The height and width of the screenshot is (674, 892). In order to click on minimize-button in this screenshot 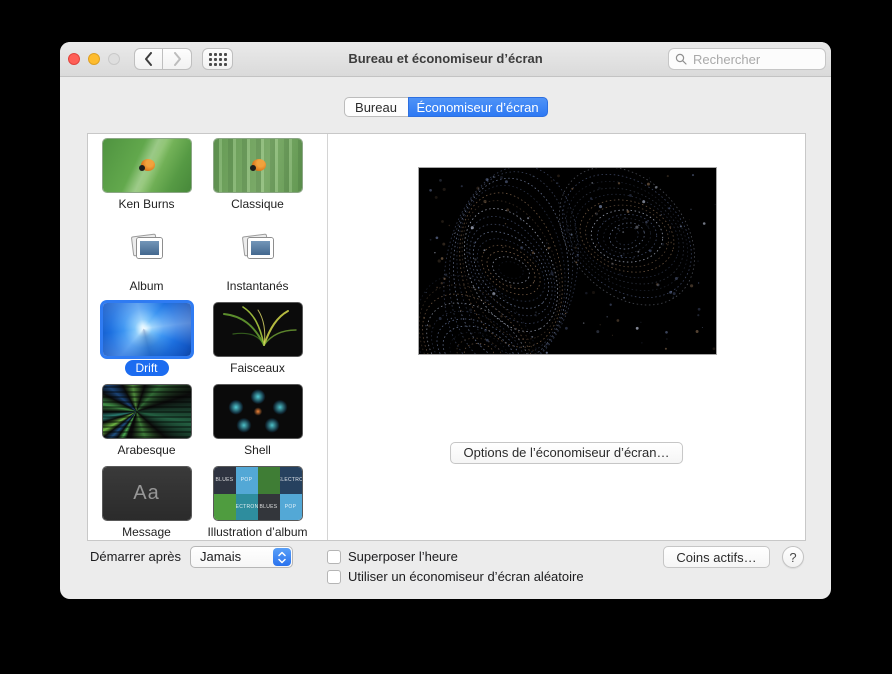, I will do `click(94, 59)`.